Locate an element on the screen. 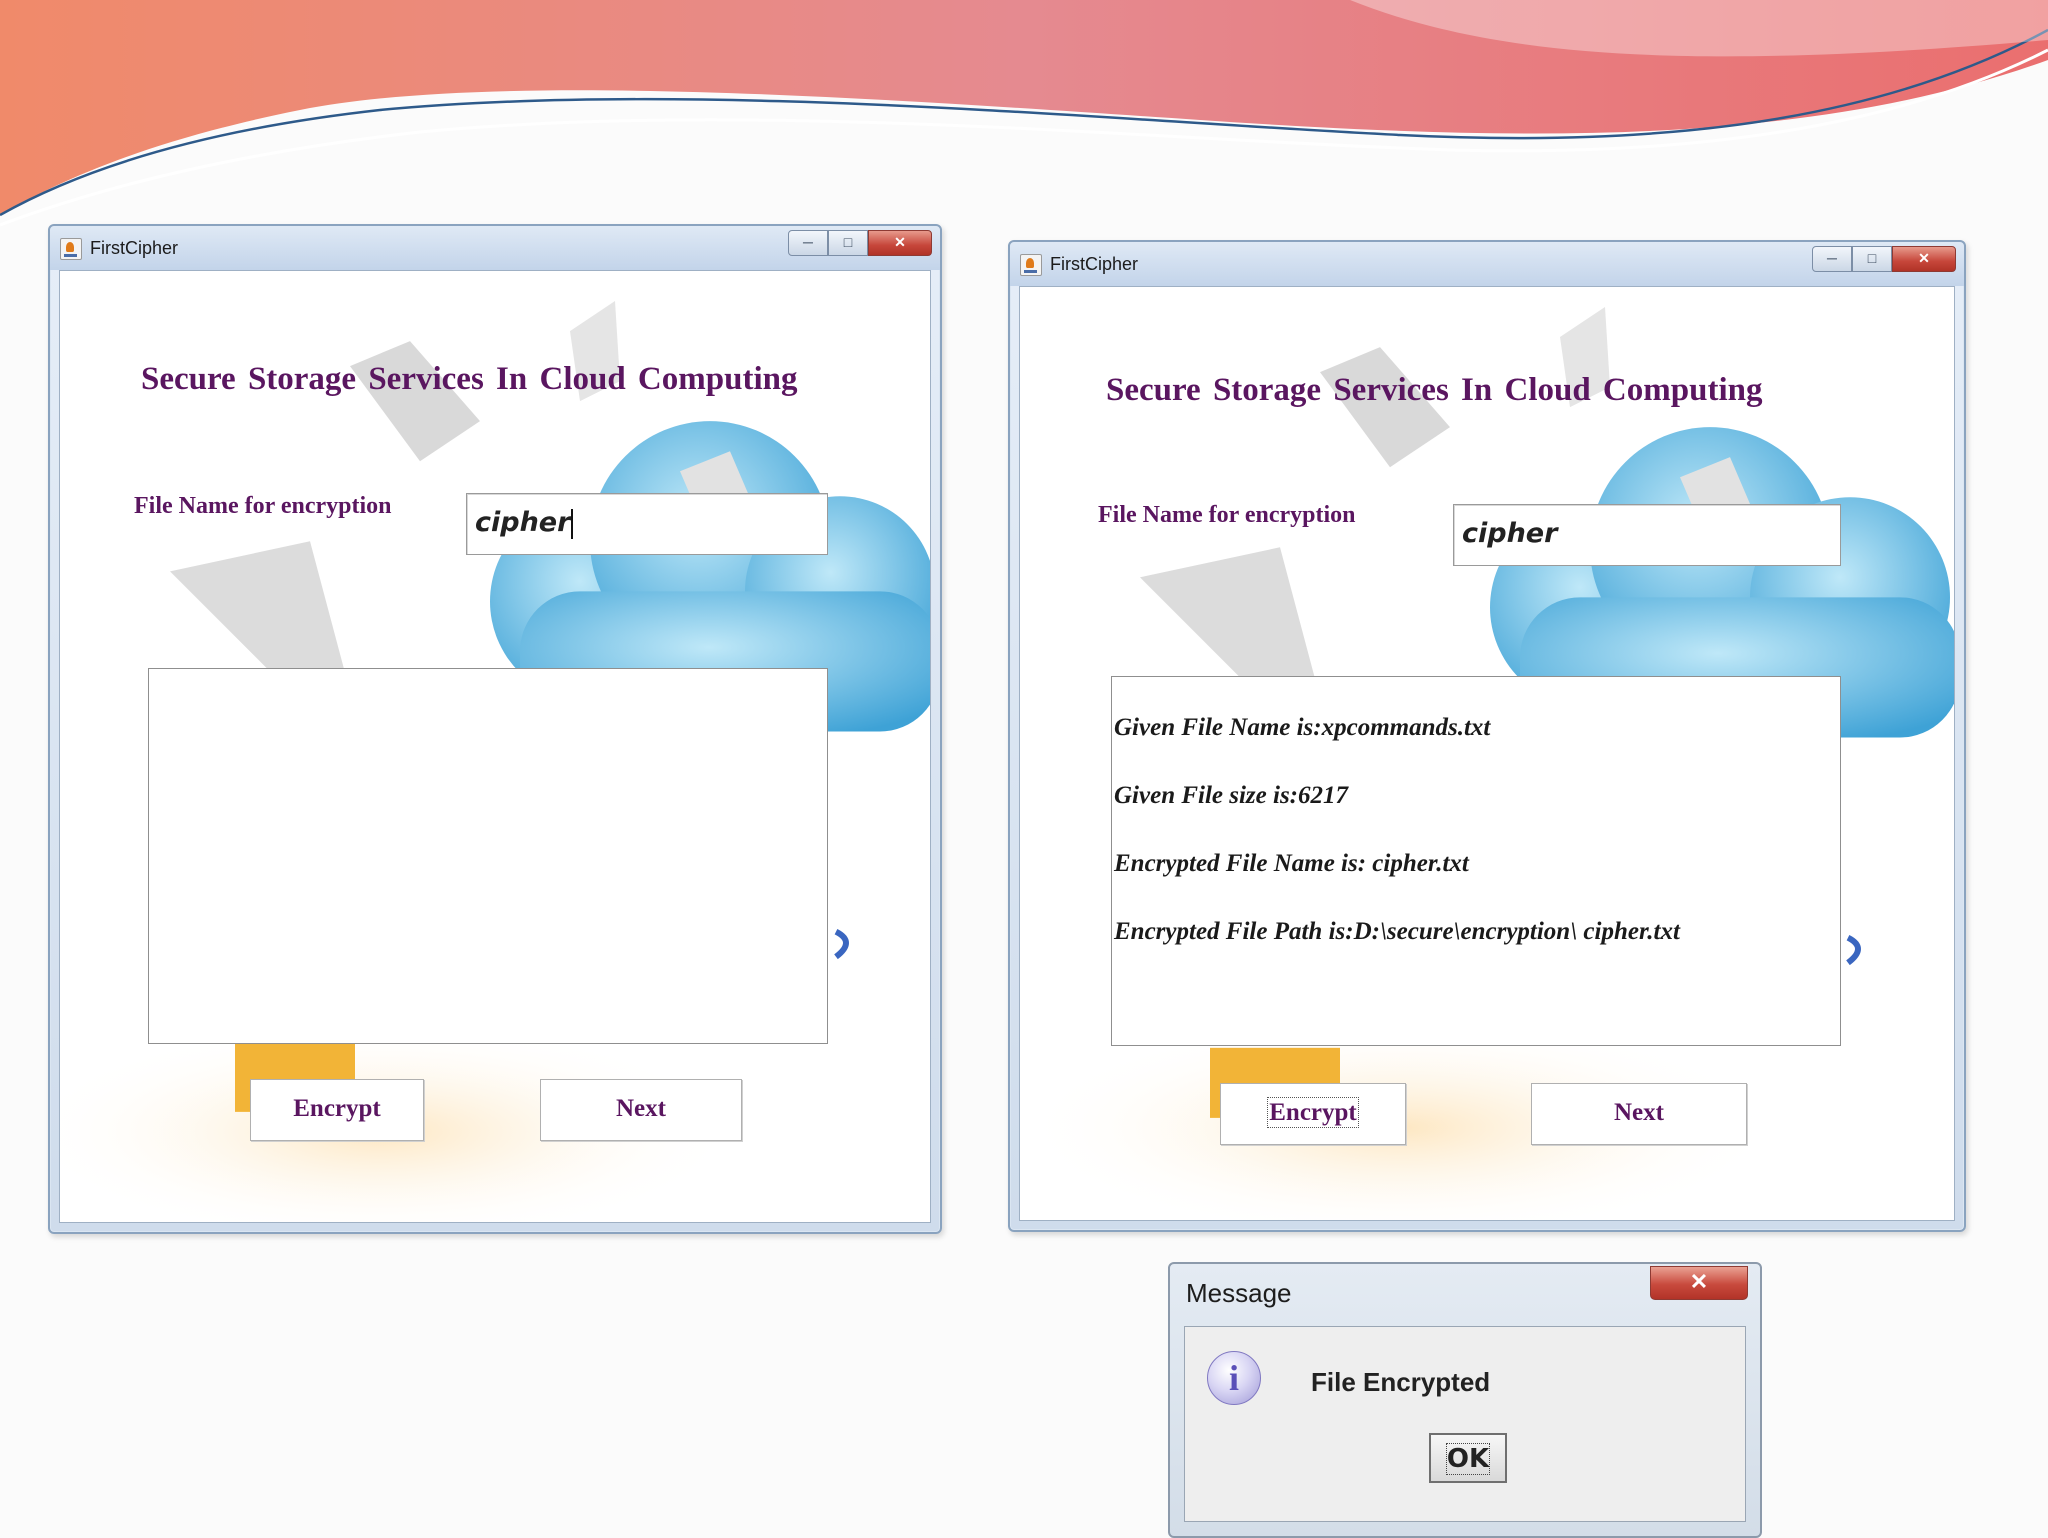 The width and height of the screenshot is (2048, 1538). output-text-area is located at coordinates (488, 856).